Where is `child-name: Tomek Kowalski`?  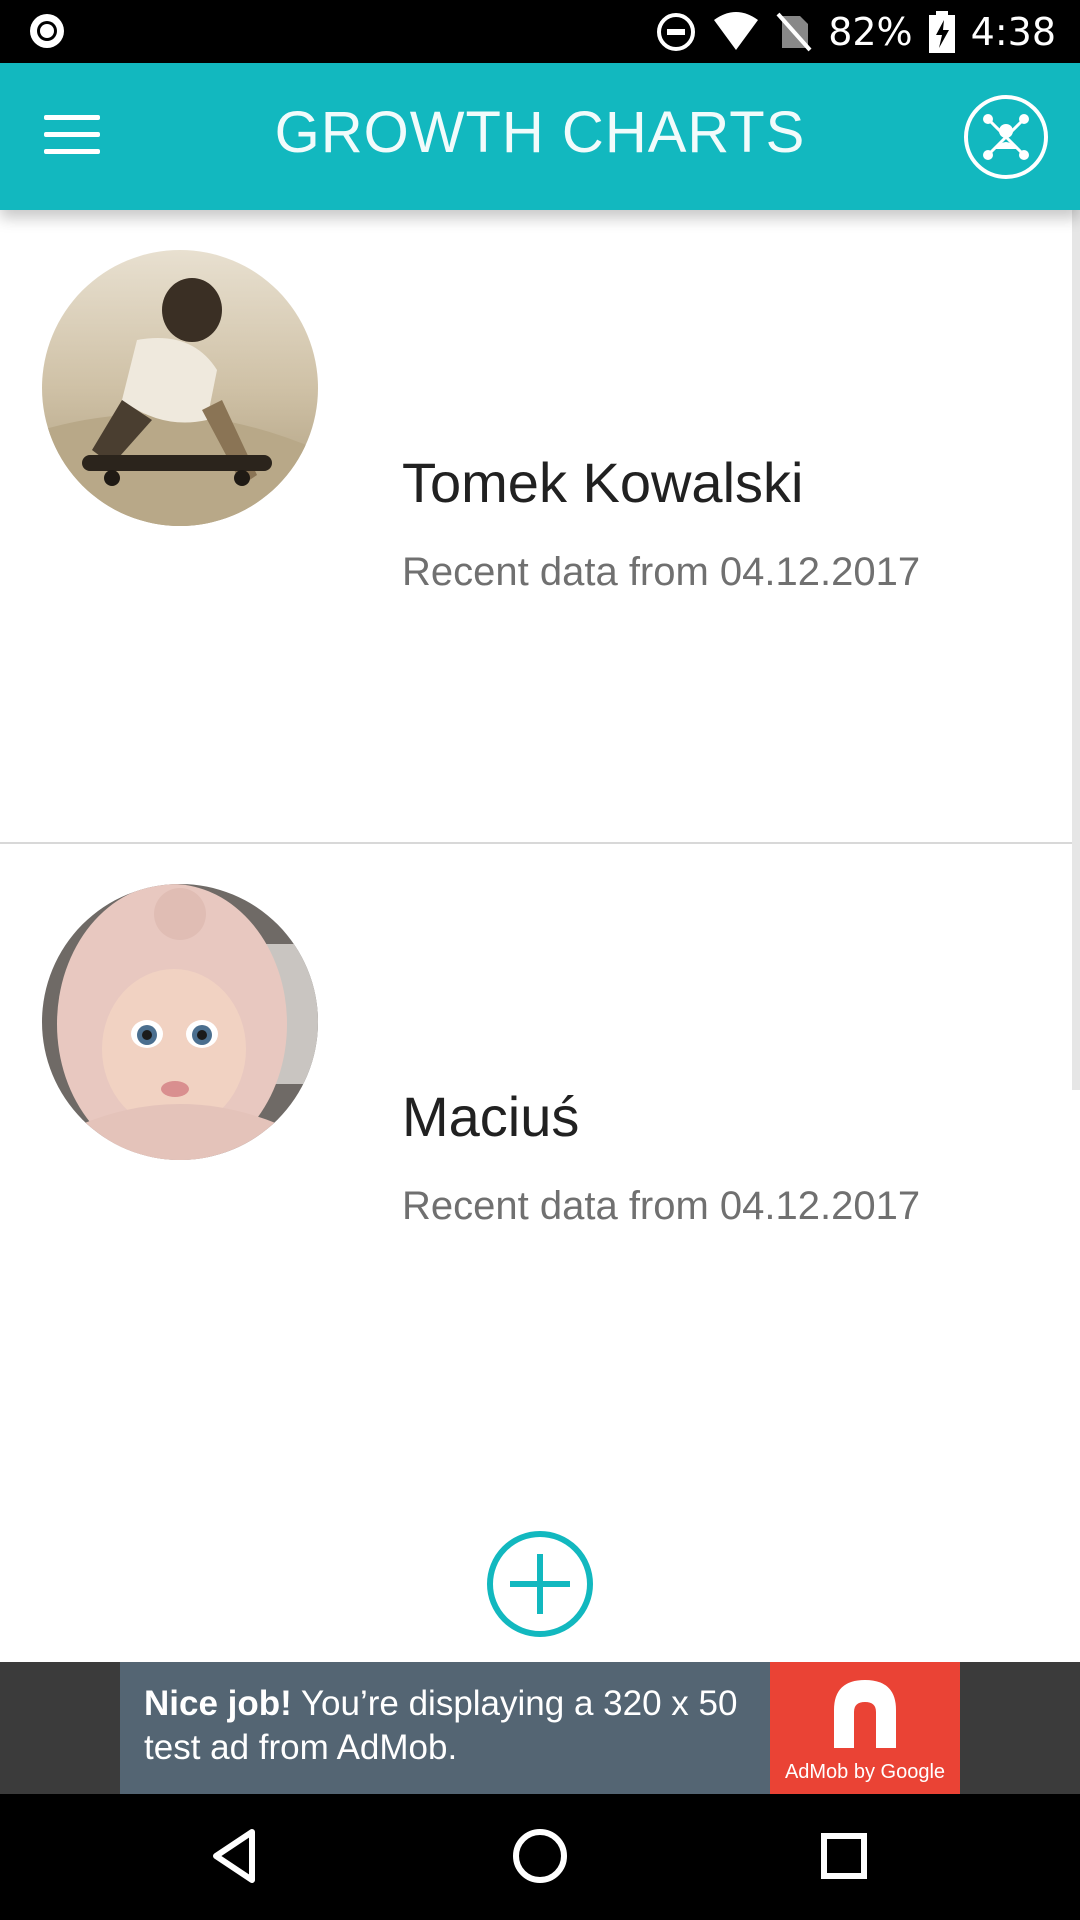
child-name: Tomek Kowalski is located at coordinates (603, 482).